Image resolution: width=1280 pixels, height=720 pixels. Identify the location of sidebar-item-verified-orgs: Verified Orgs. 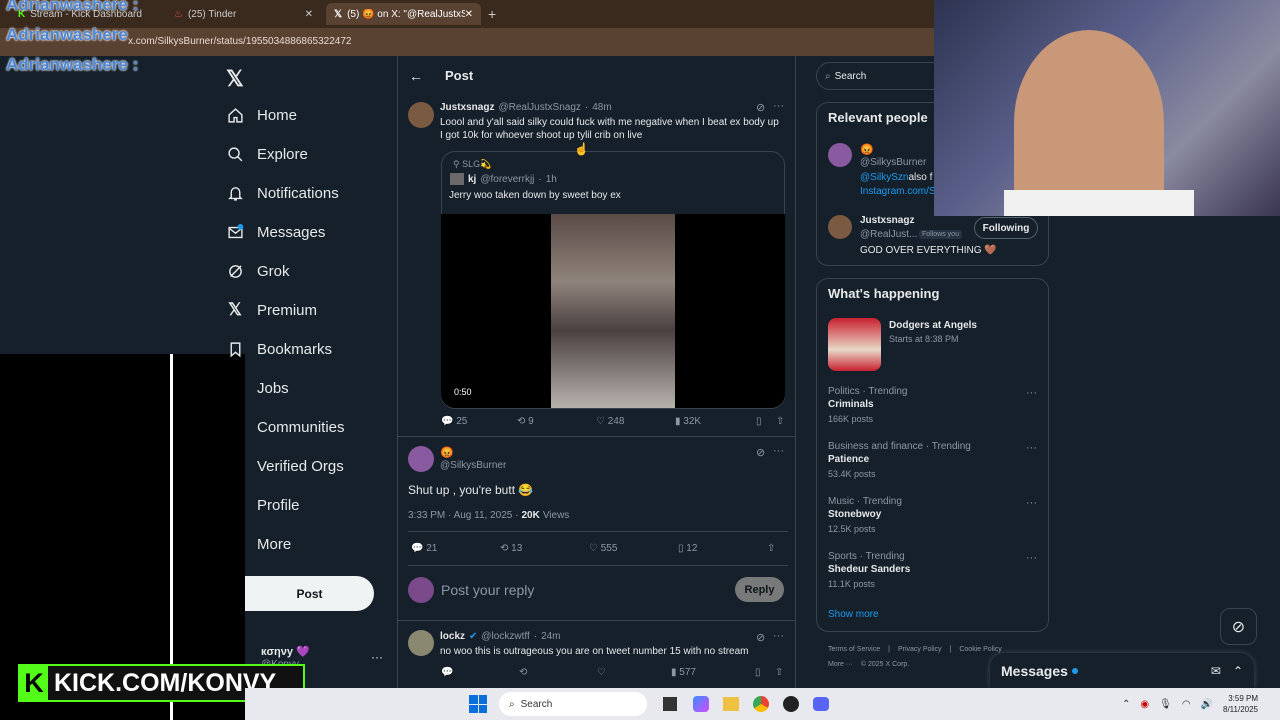
(285, 466).